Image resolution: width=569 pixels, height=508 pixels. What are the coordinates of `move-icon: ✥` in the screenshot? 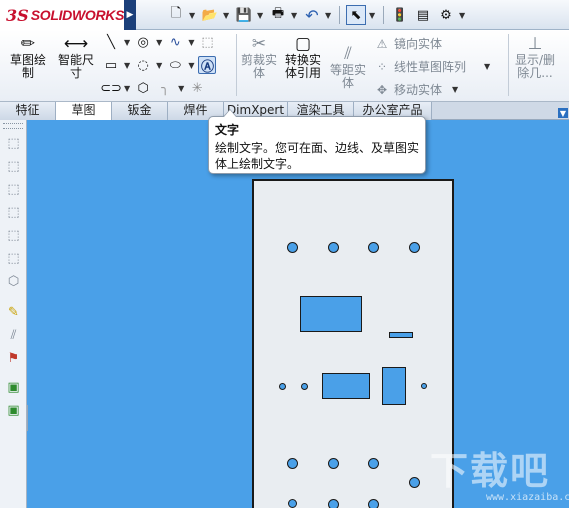 It's located at (382, 89).